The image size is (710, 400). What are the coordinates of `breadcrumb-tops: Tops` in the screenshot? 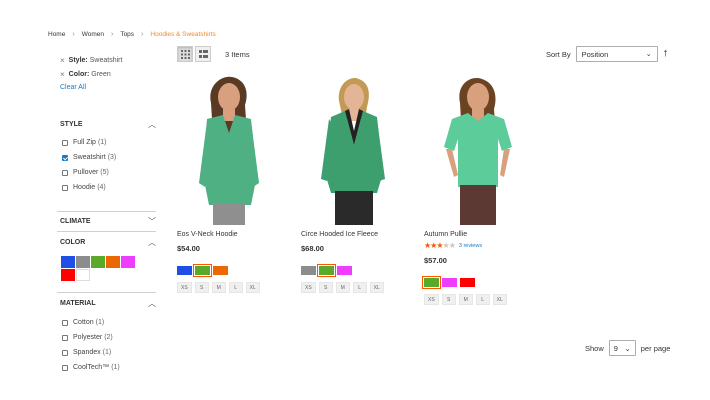 It's located at (127, 34).